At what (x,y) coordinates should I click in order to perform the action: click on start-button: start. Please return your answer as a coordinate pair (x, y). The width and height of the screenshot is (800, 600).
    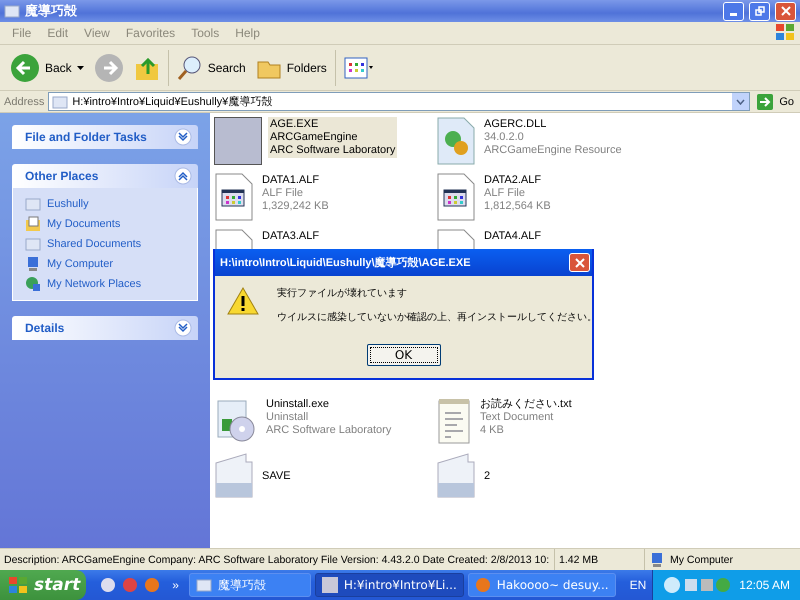
    Looking at the image, I should click on (43, 585).